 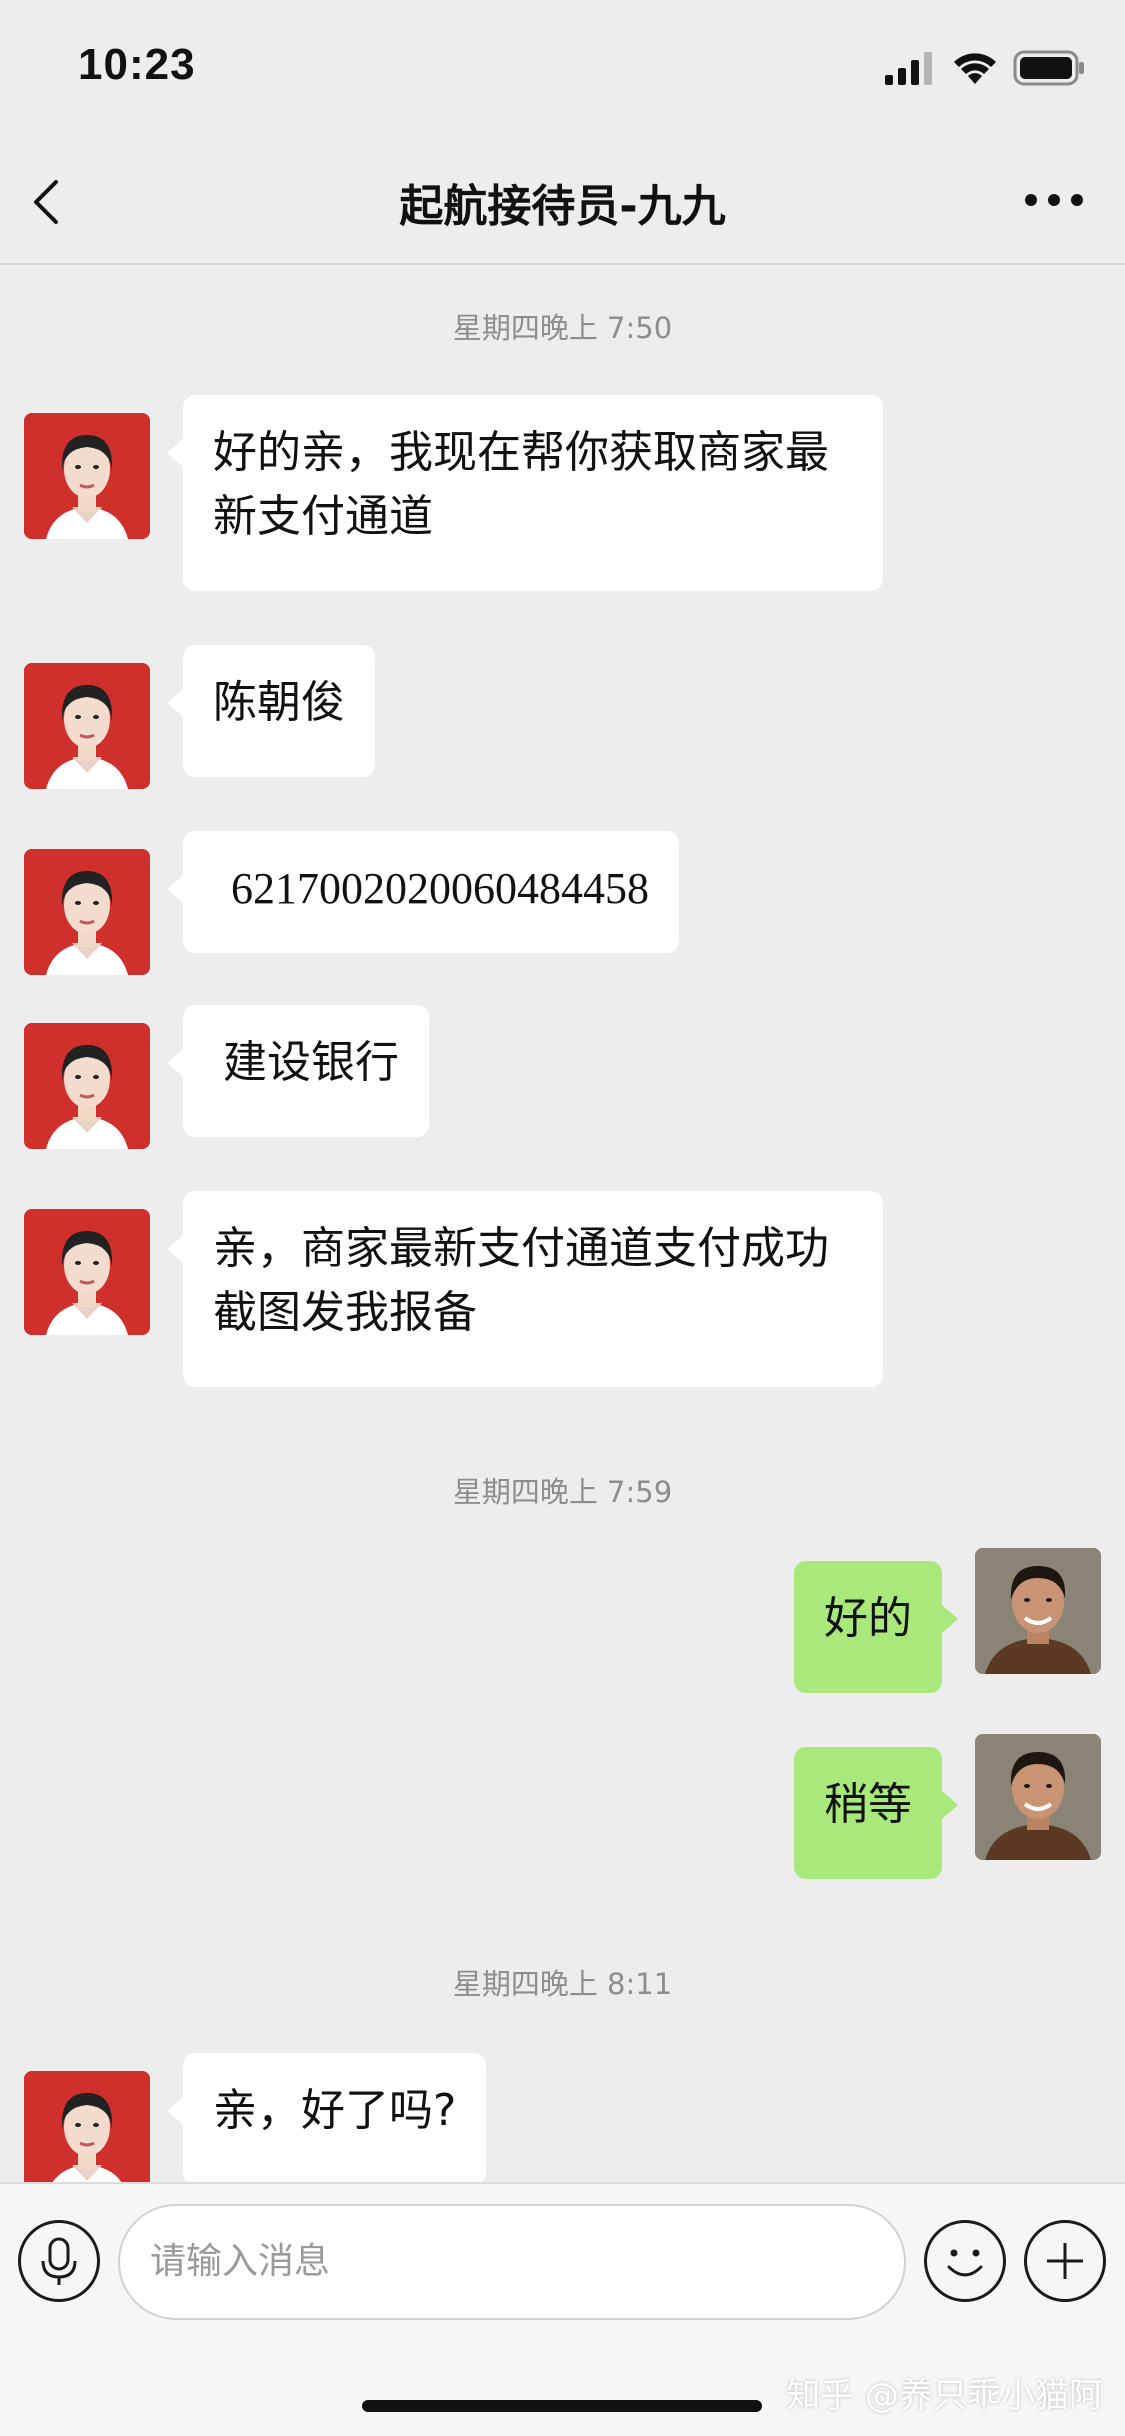 What do you see at coordinates (335, 2110) in the screenshot?
I see `message-text: 亲，好了吗?` at bounding box center [335, 2110].